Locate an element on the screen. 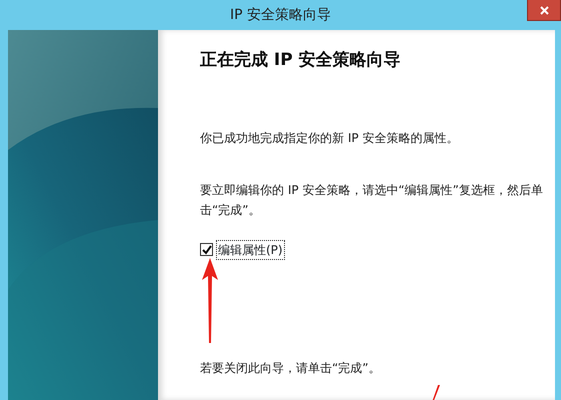 The width and height of the screenshot is (561, 400). checkbox is located at coordinates (206, 249).